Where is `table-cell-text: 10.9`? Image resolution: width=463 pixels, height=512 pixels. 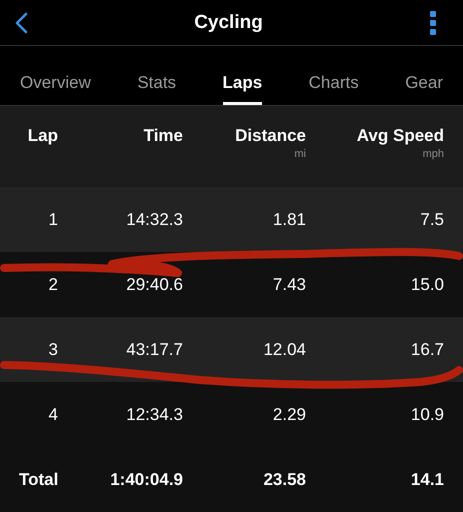
table-cell-text: 10.9 is located at coordinates (427, 414).